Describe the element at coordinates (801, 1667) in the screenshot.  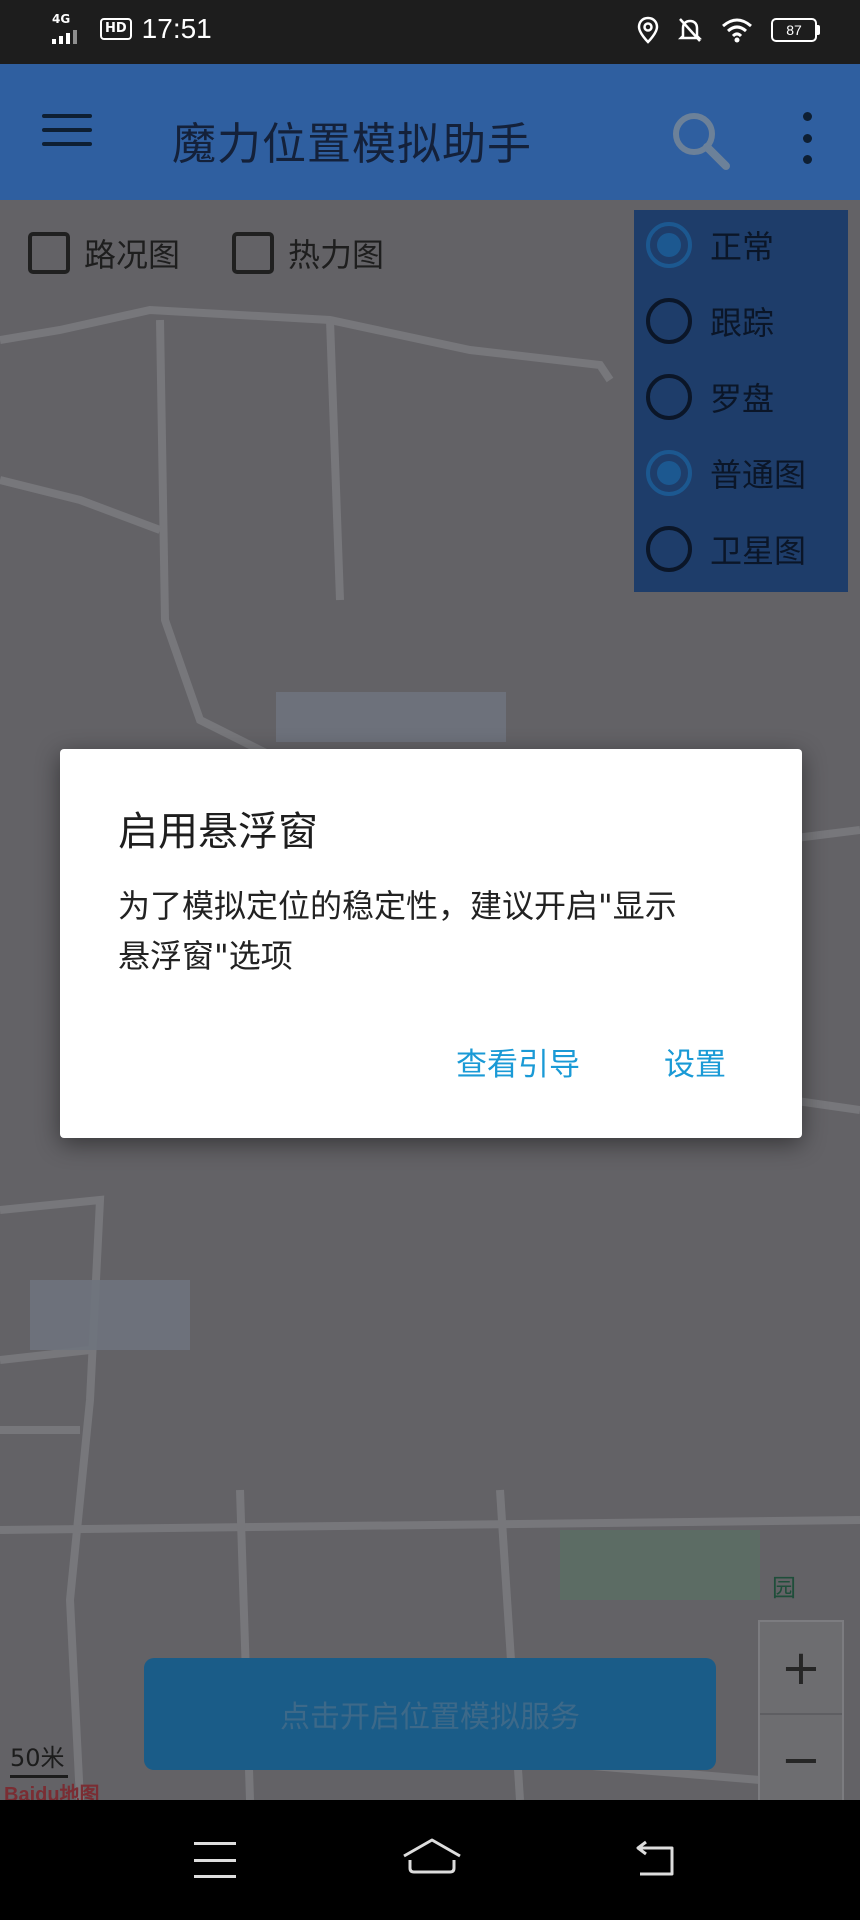
I see `zoom-in-button: +` at that location.